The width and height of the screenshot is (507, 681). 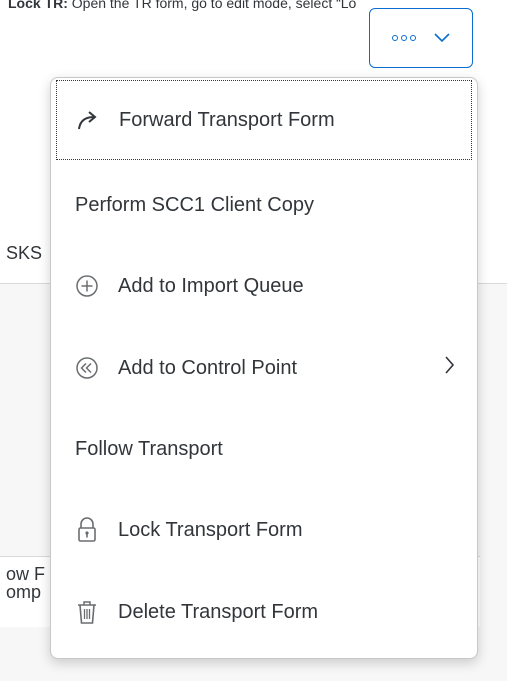 I want to click on menu-item-label: Follow Transport, so click(x=149, y=448).